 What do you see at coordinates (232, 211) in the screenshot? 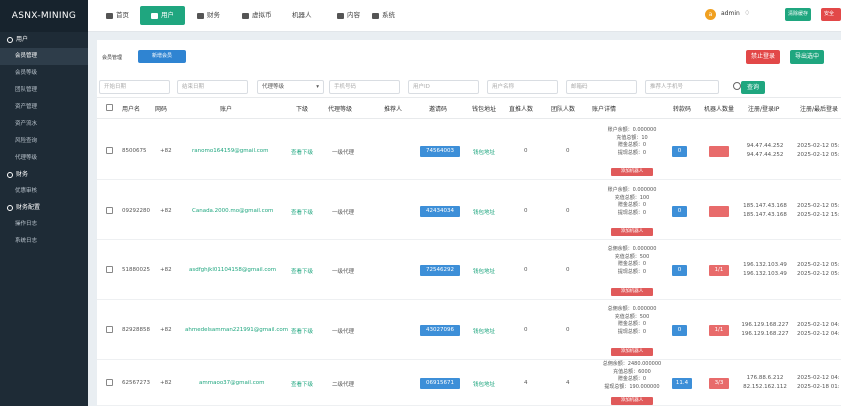
I see `row-account-email: Canada.2000.mo@gmail.com` at bounding box center [232, 211].